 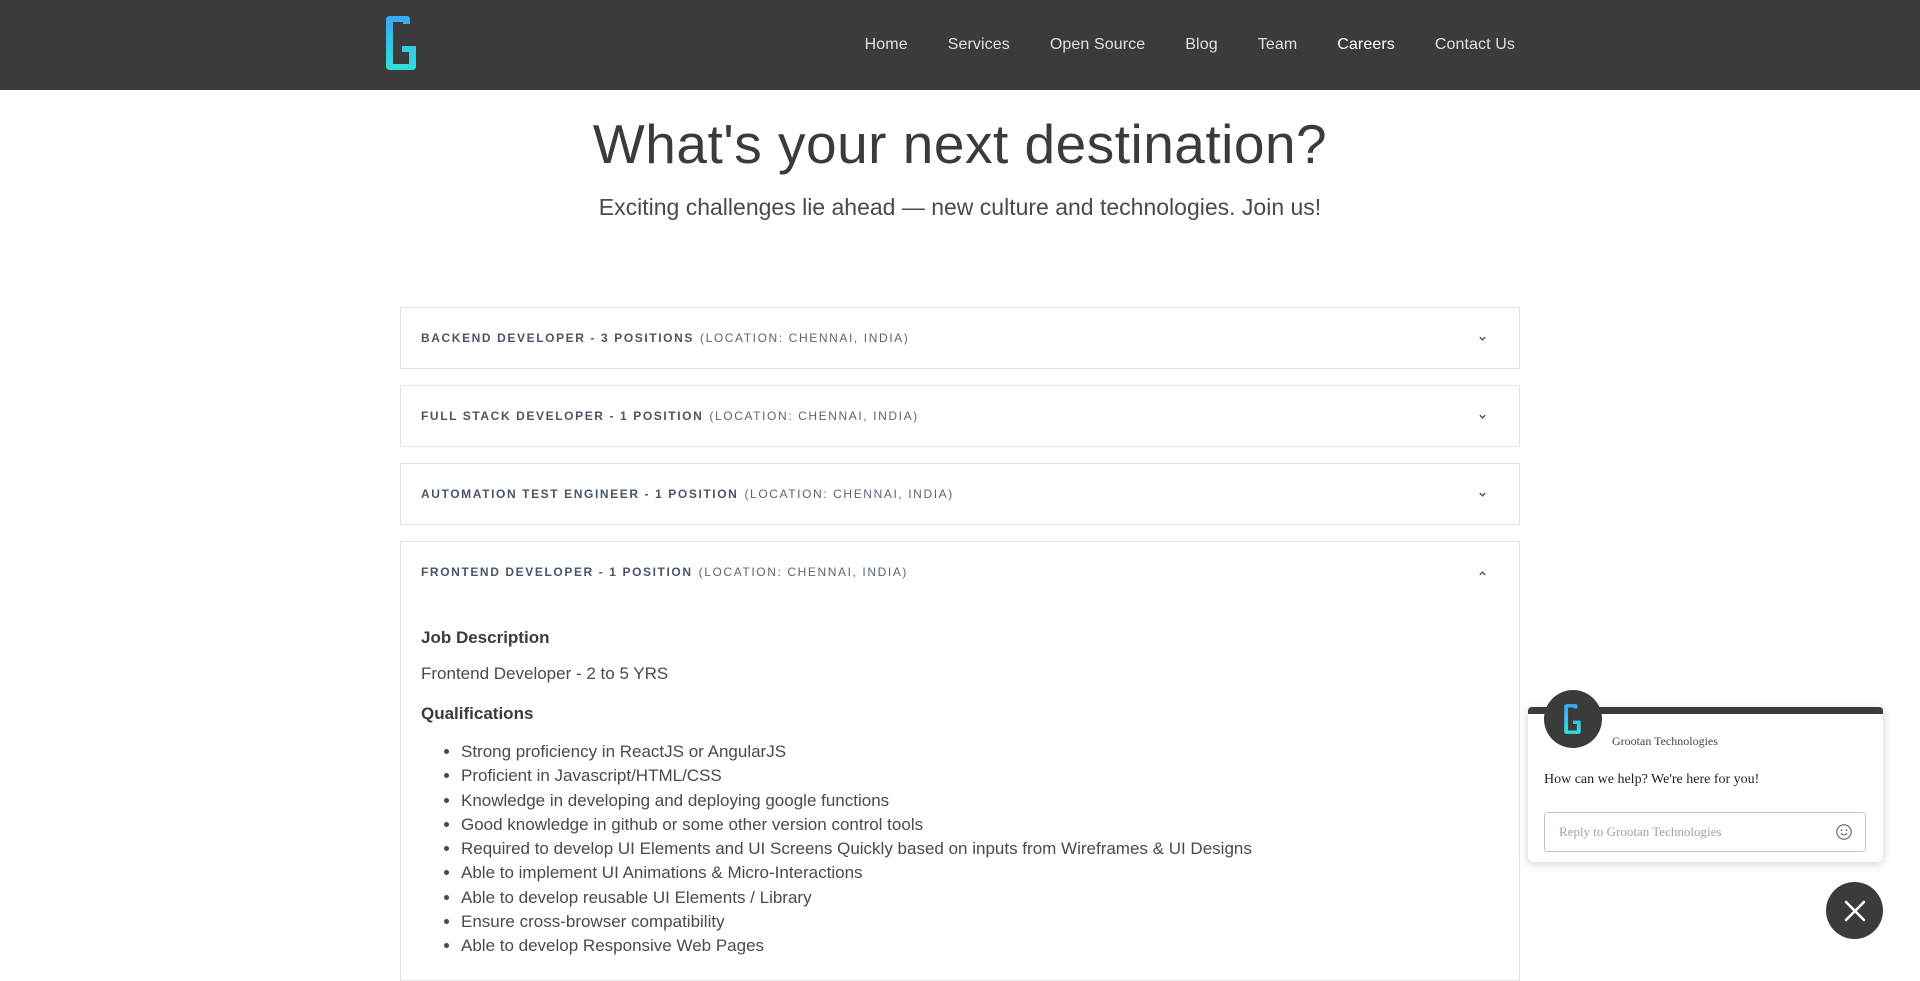 I want to click on chat-close-button, so click(x=1854, y=910).